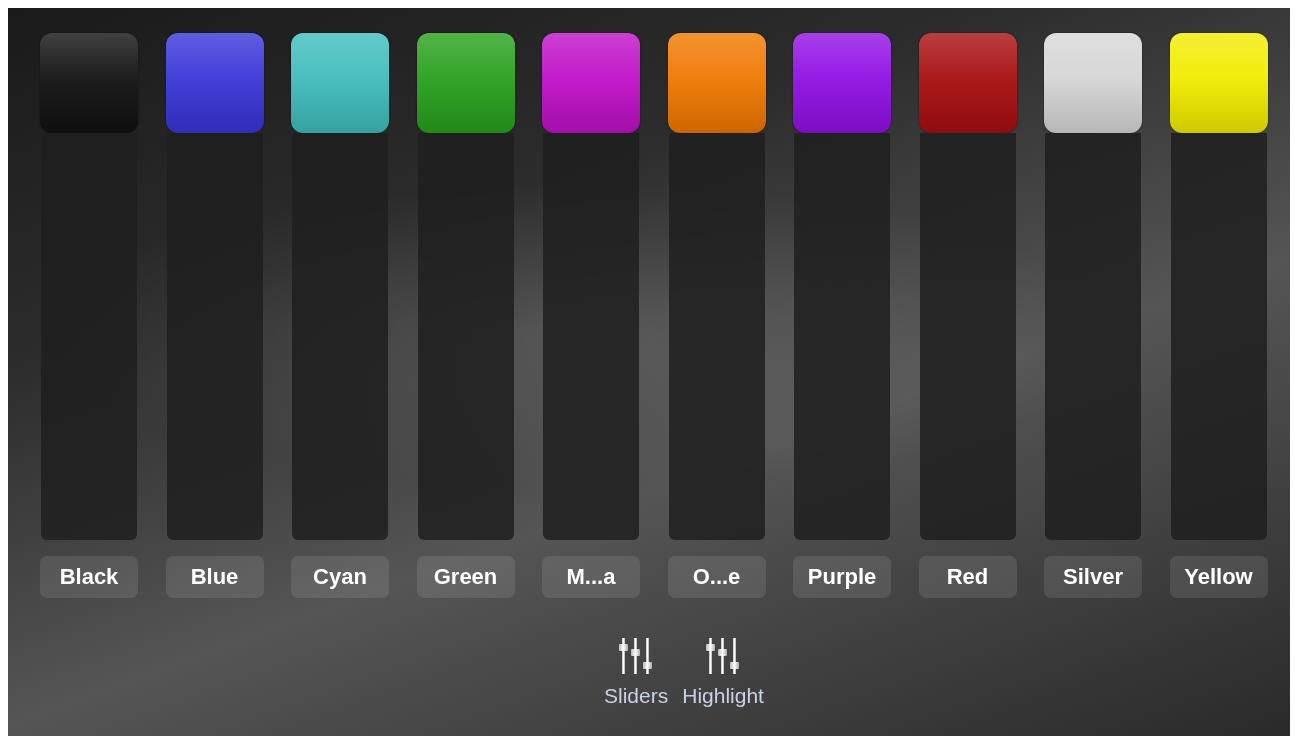  I want to click on color-label: Purple, so click(842, 577).